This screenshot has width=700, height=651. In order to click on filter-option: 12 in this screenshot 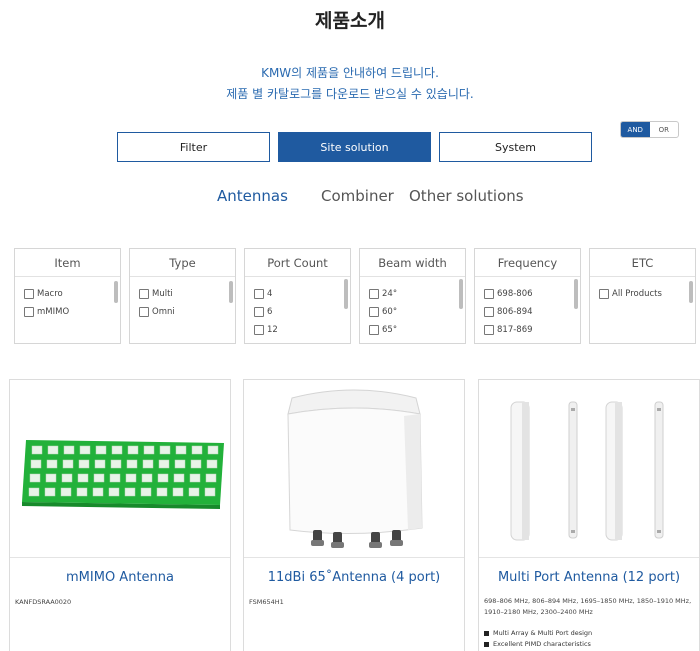, I will do `click(302, 330)`.